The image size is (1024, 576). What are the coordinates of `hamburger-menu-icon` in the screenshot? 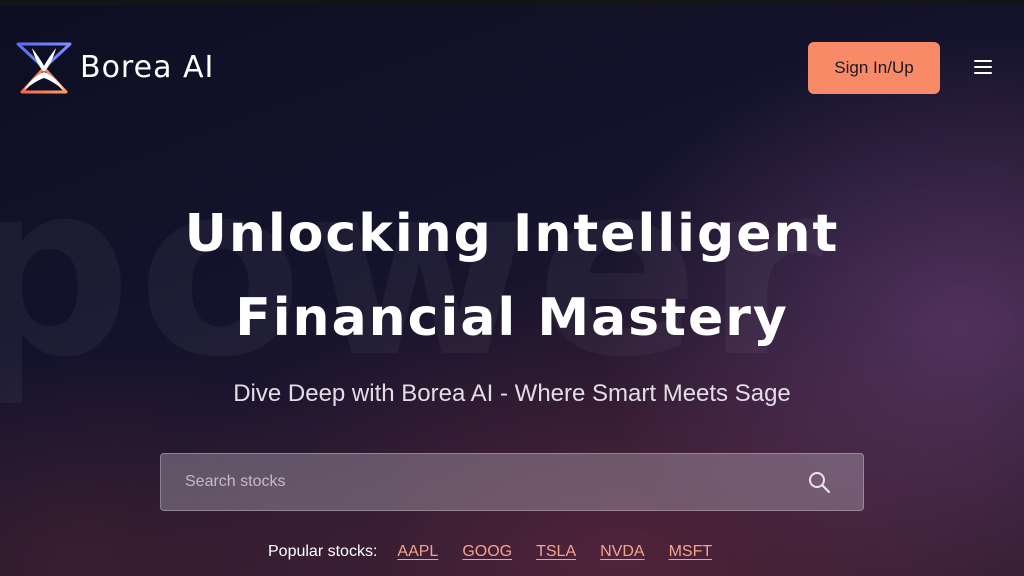 It's located at (983, 67).